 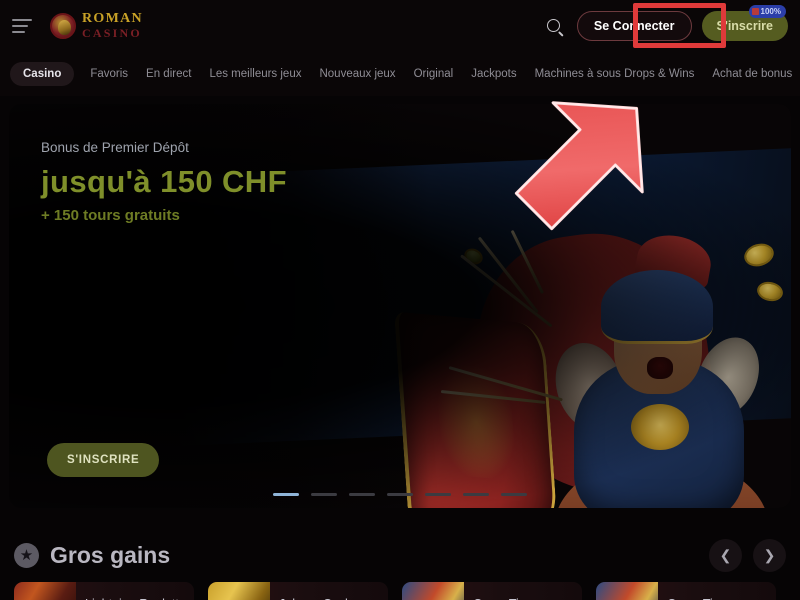 I want to click on section-carousel-controls: ❮ ❯, so click(x=747, y=555).